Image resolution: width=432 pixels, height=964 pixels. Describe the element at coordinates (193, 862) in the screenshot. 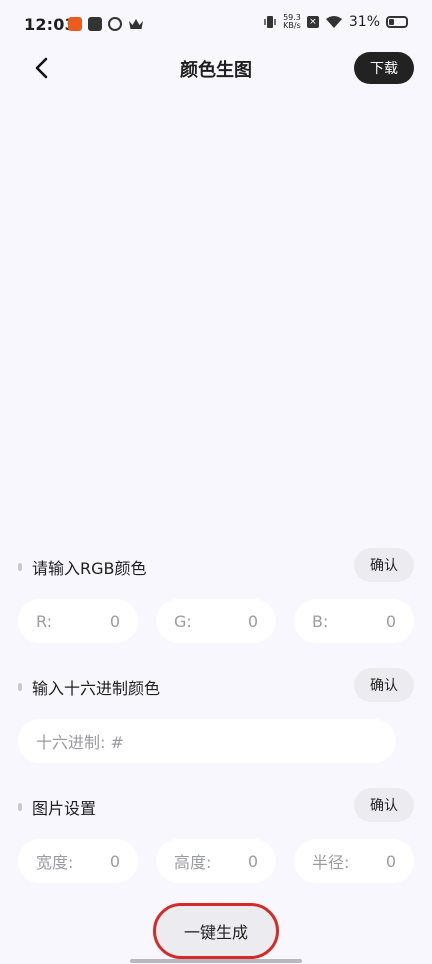

I see `height-label: 高度:` at that location.